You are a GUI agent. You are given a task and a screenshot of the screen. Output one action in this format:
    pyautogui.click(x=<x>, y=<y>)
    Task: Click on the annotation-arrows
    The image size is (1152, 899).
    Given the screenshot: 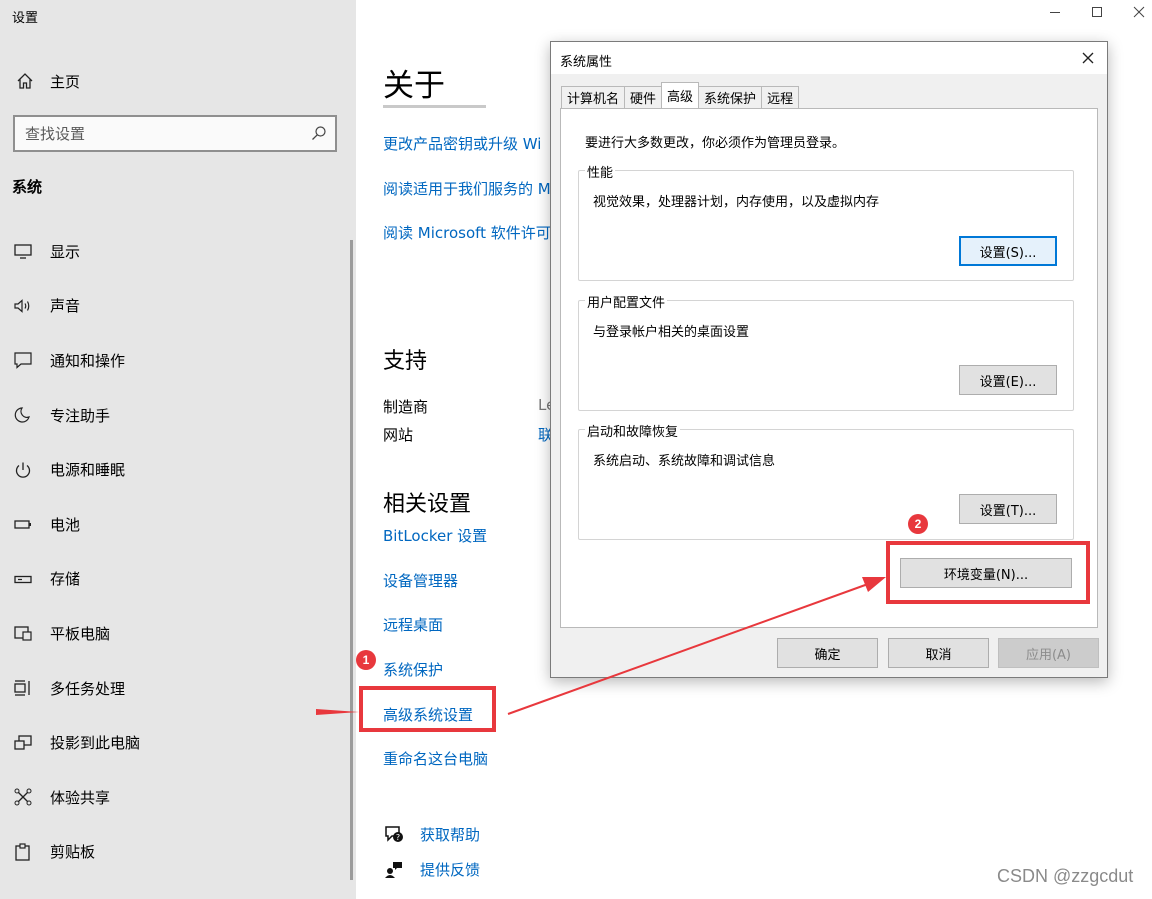 What is the action you would take?
    pyautogui.click(x=601, y=646)
    